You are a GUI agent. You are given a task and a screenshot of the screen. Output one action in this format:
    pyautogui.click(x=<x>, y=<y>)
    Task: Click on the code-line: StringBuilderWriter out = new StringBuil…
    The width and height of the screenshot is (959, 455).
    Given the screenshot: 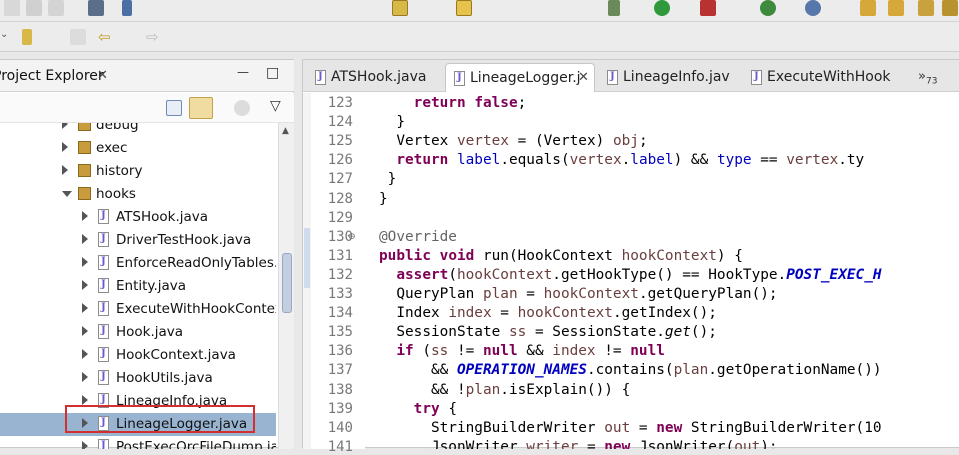 What is the action you would take?
    pyautogui.click(x=630, y=428)
    